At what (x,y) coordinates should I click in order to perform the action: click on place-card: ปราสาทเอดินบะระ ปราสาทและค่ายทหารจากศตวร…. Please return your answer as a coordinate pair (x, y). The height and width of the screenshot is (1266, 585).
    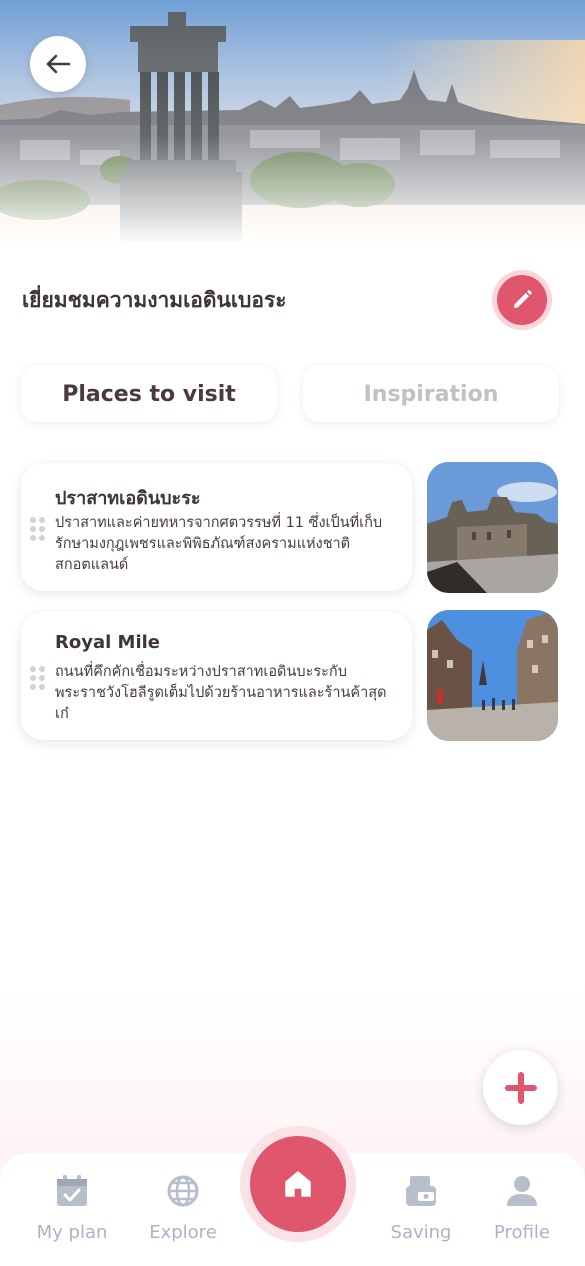
    Looking at the image, I should click on (216, 527).